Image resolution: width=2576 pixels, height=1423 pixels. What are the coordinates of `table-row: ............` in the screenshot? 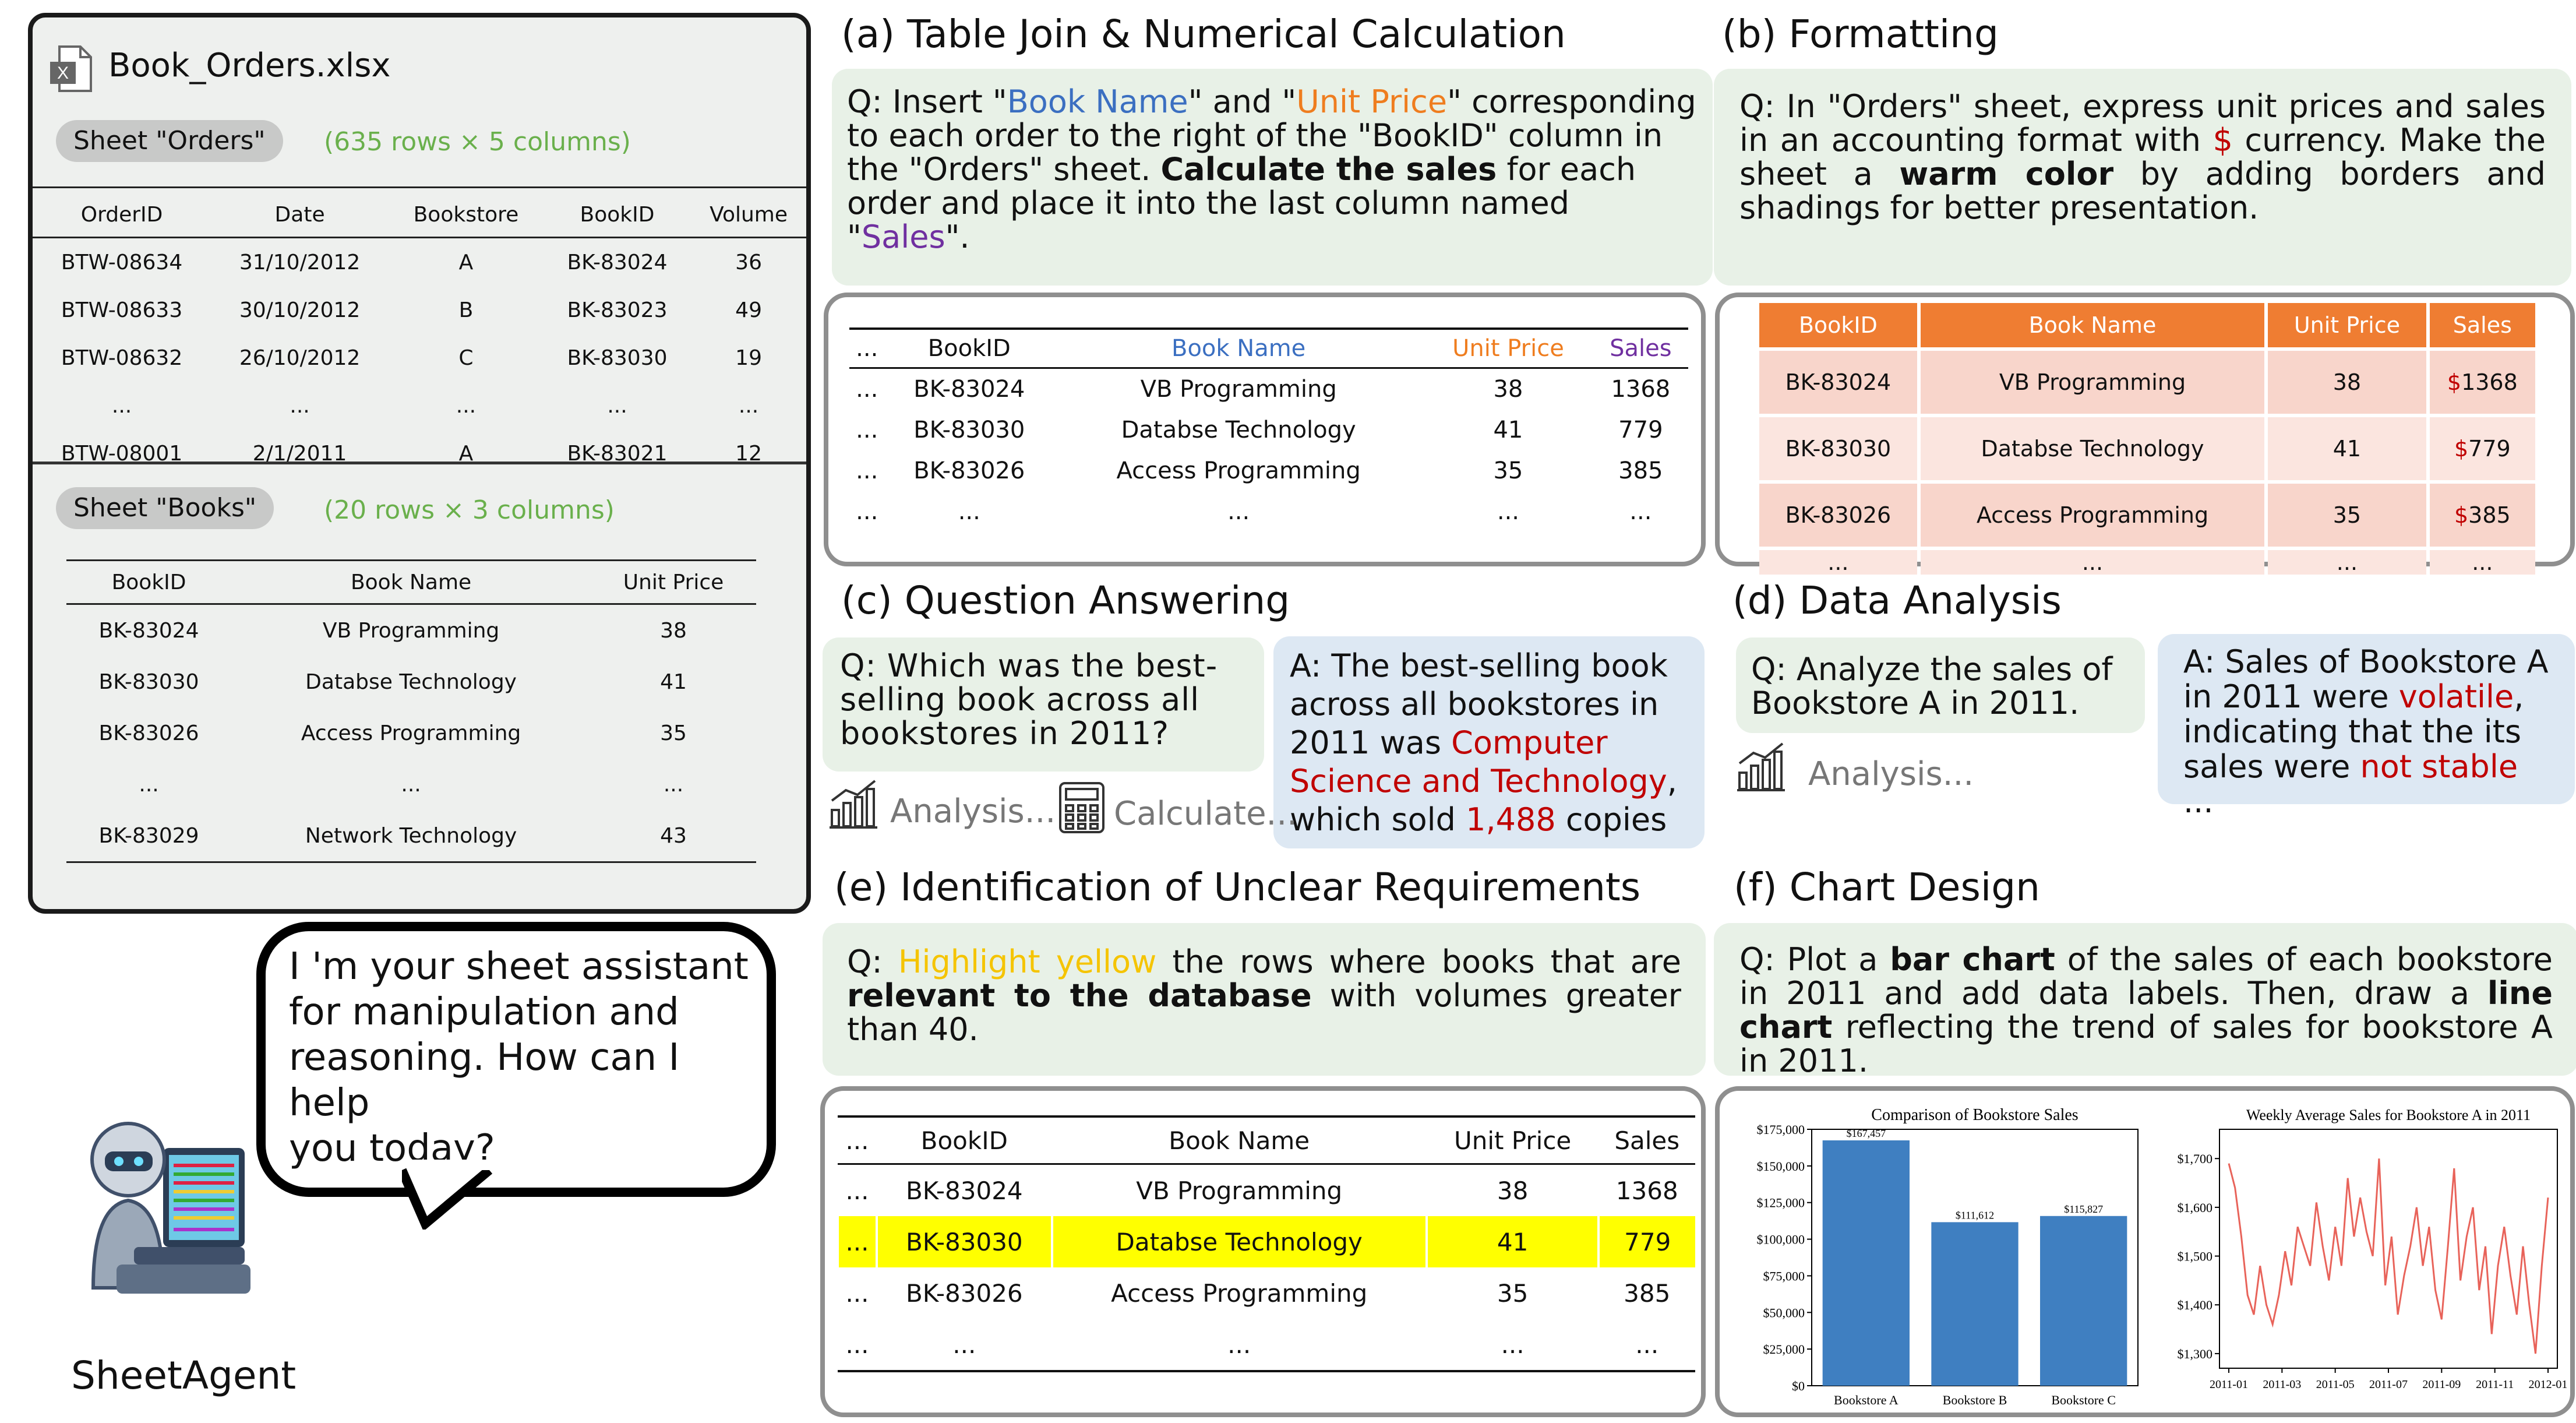 It's located at (2147, 561).